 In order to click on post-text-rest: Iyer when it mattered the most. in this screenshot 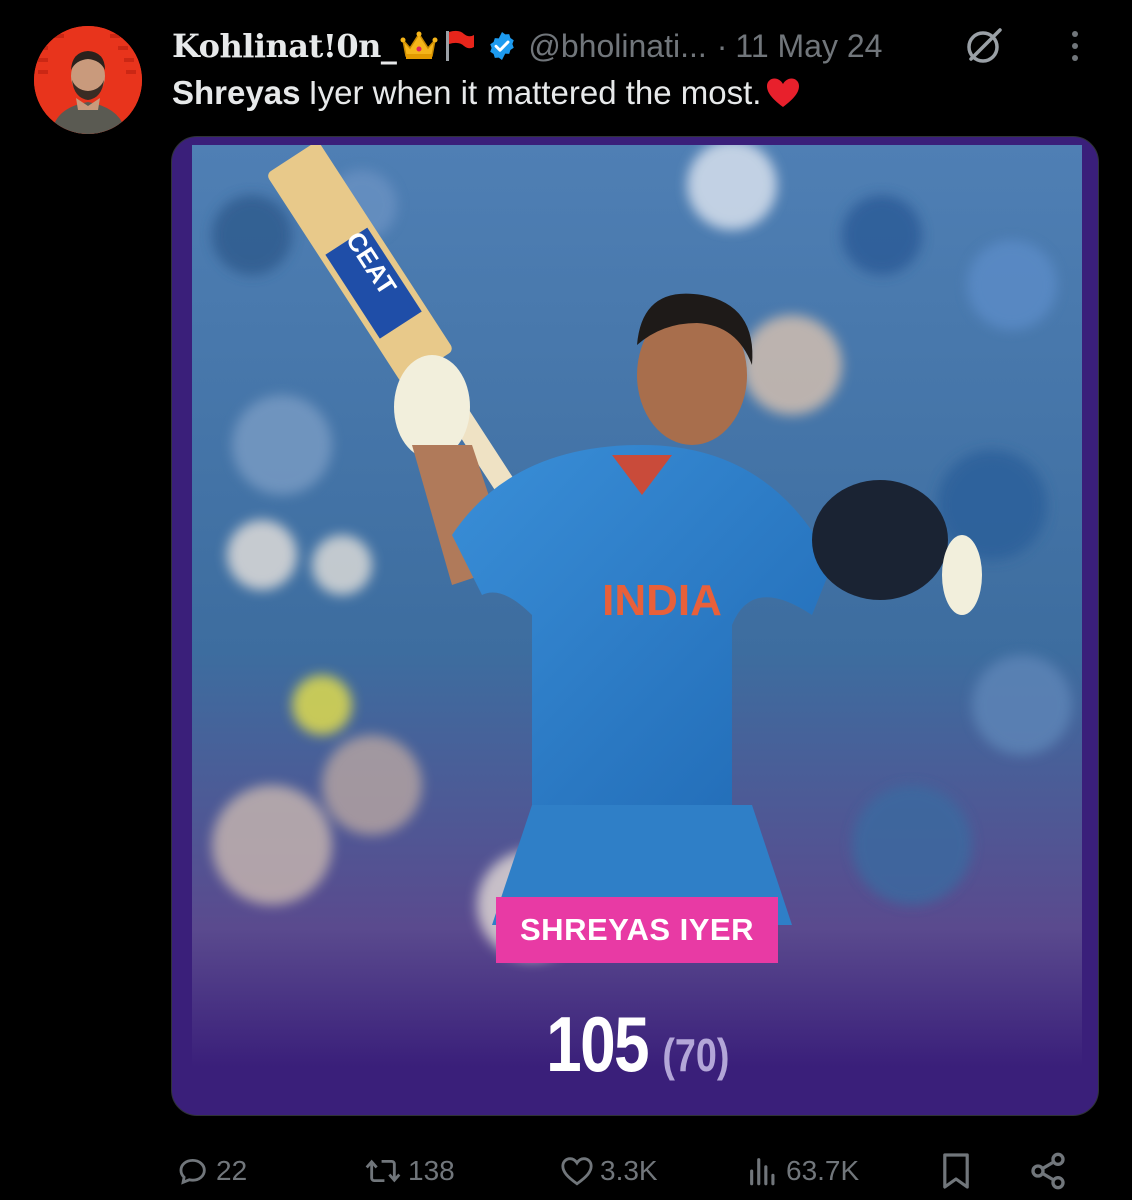, I will do `click(535, 92)`.